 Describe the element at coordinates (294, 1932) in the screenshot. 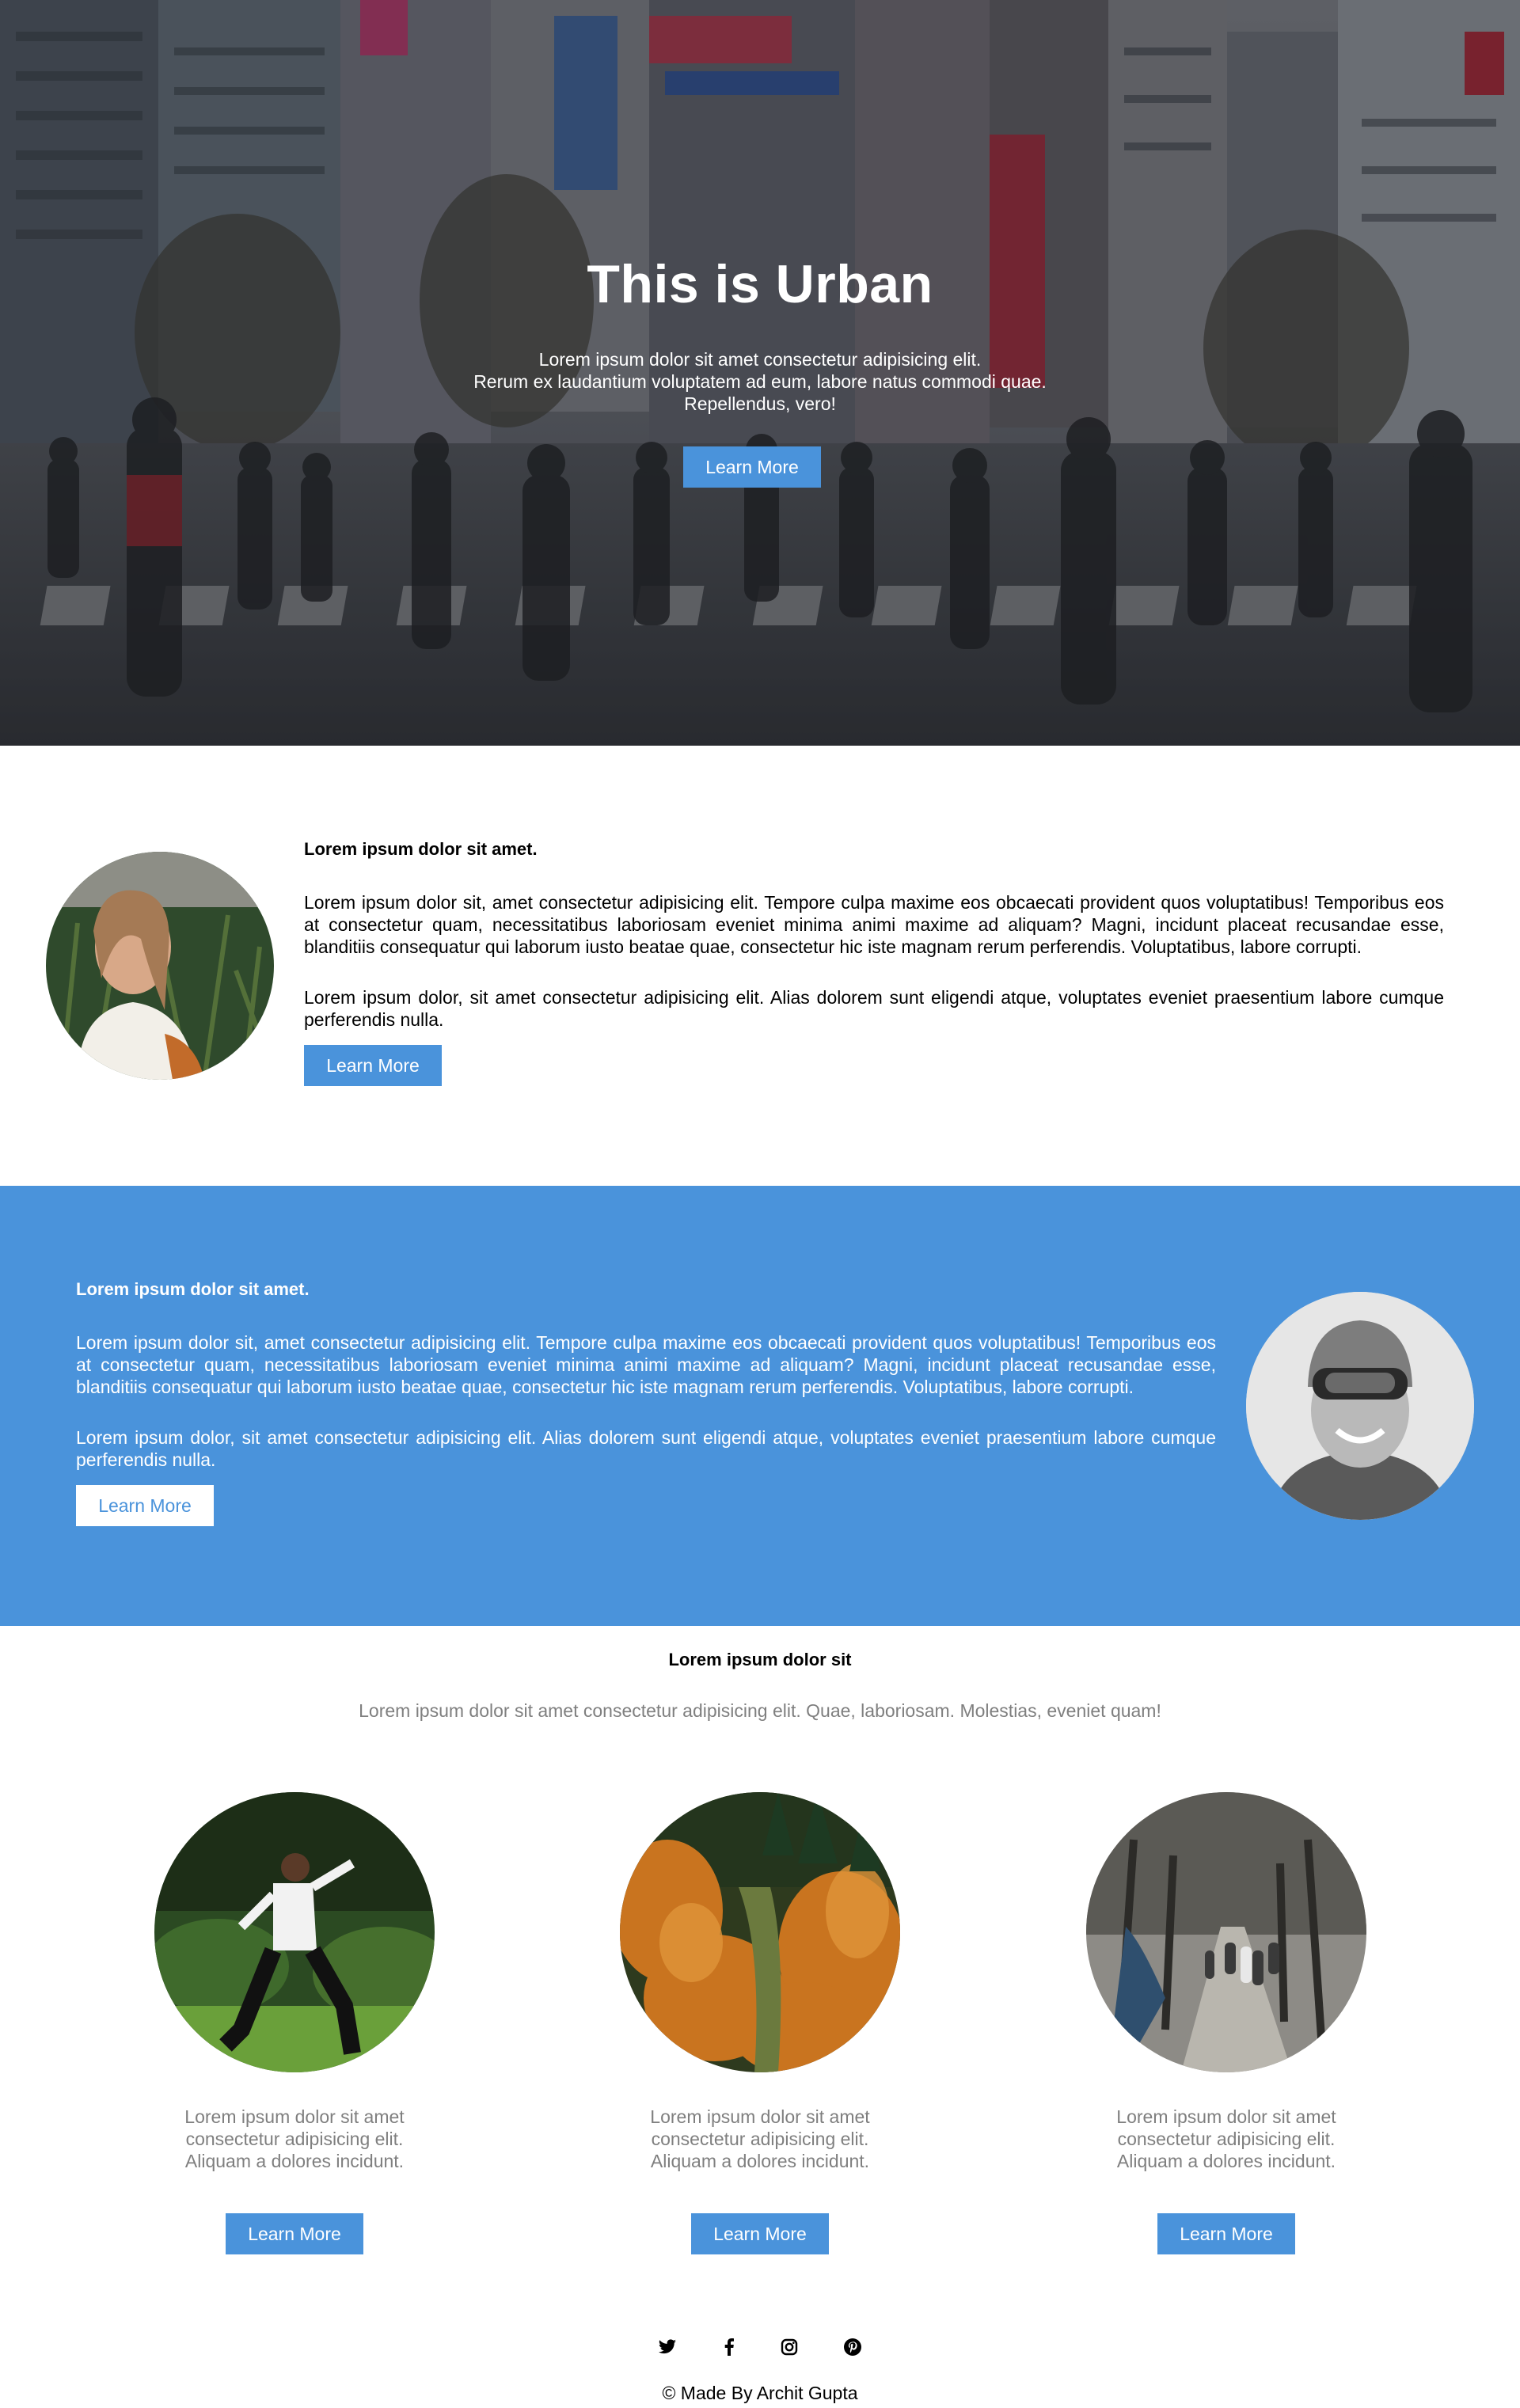

I see `tai-chi-image` at that location.